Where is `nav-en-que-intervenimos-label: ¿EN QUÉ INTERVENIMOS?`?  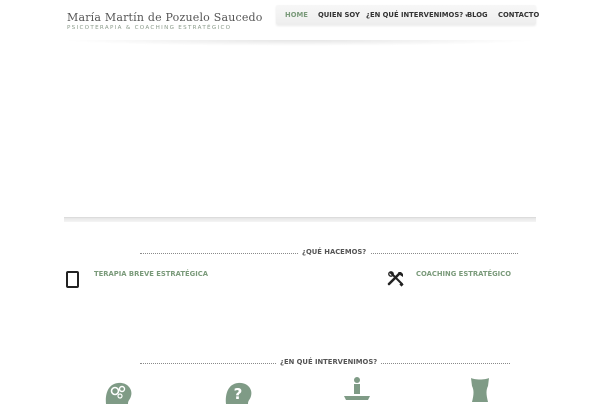 nav-en-que-intervenimos-label: ¿EN QUÉ INTERVENIMOS? is located at coordinates (415, 15).